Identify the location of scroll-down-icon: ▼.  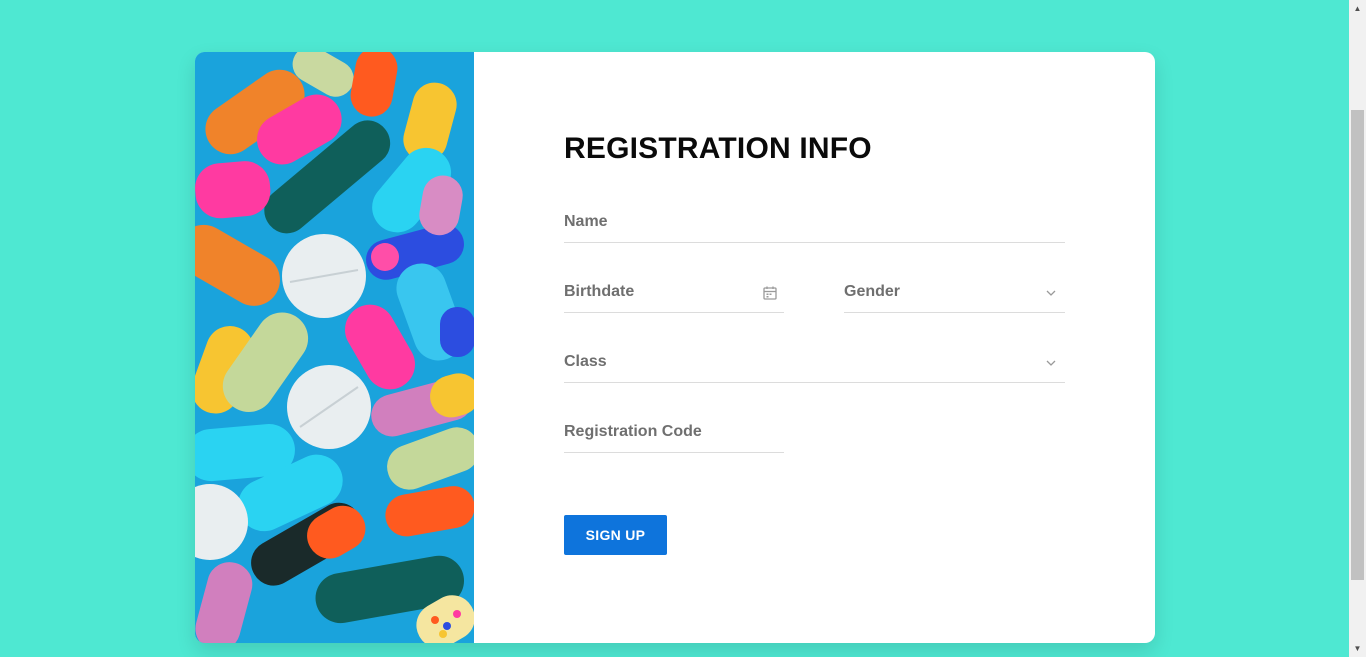
(1357, 648).